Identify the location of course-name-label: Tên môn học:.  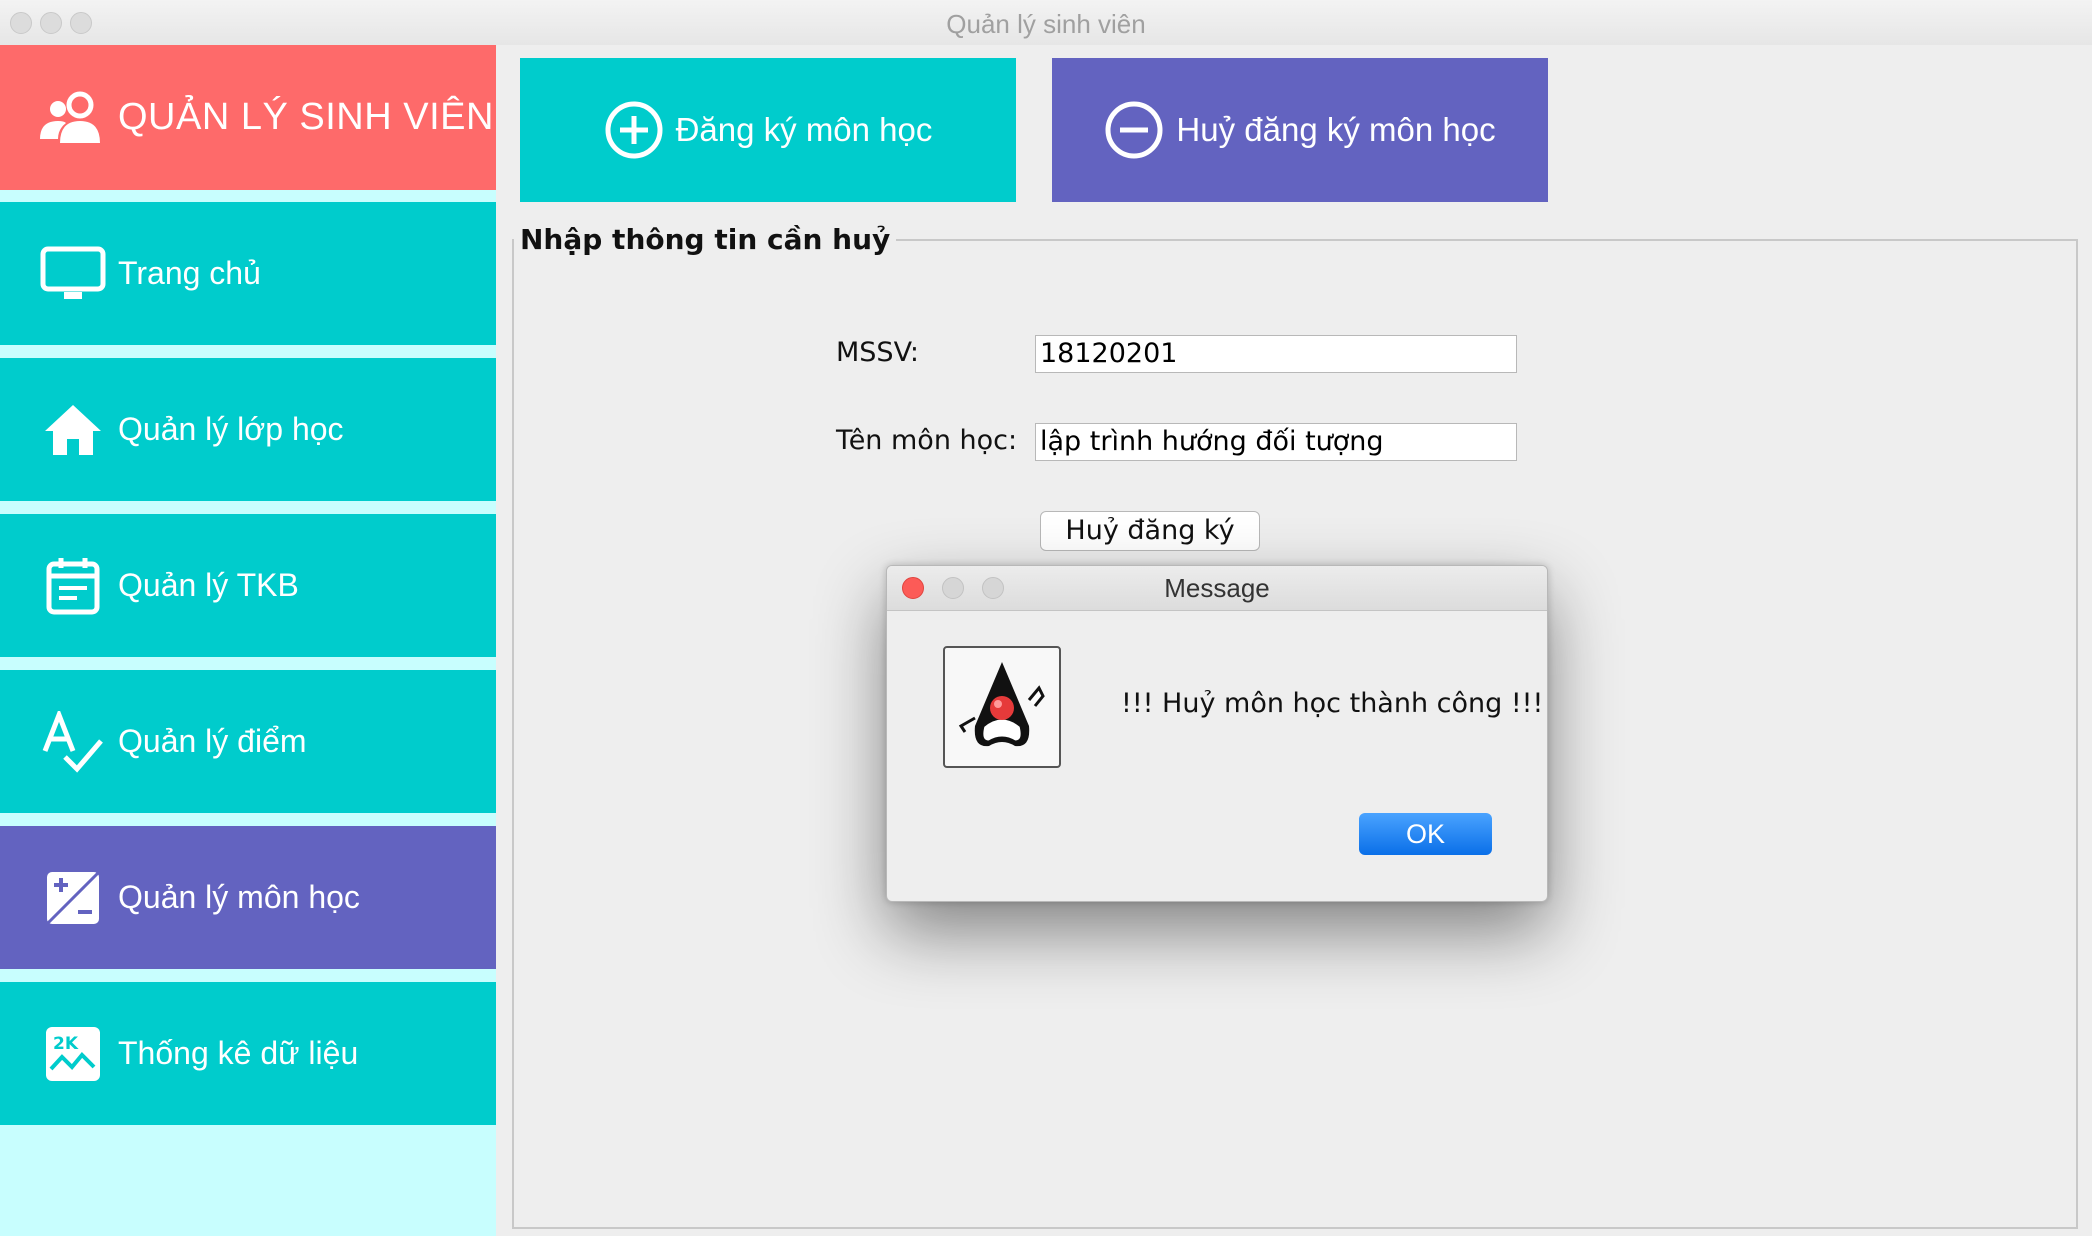
(927, 440).